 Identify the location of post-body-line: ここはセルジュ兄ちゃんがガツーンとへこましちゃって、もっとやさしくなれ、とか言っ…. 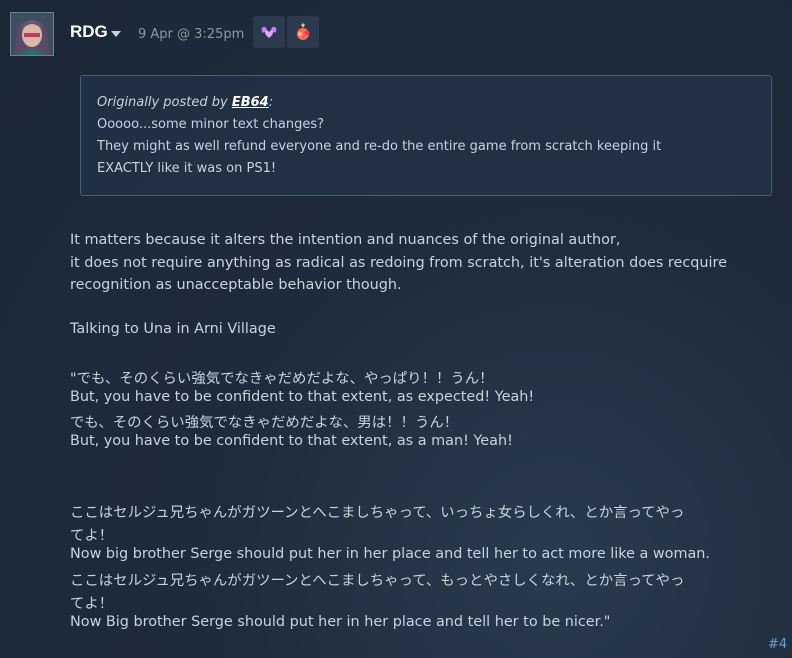
(377, 581).